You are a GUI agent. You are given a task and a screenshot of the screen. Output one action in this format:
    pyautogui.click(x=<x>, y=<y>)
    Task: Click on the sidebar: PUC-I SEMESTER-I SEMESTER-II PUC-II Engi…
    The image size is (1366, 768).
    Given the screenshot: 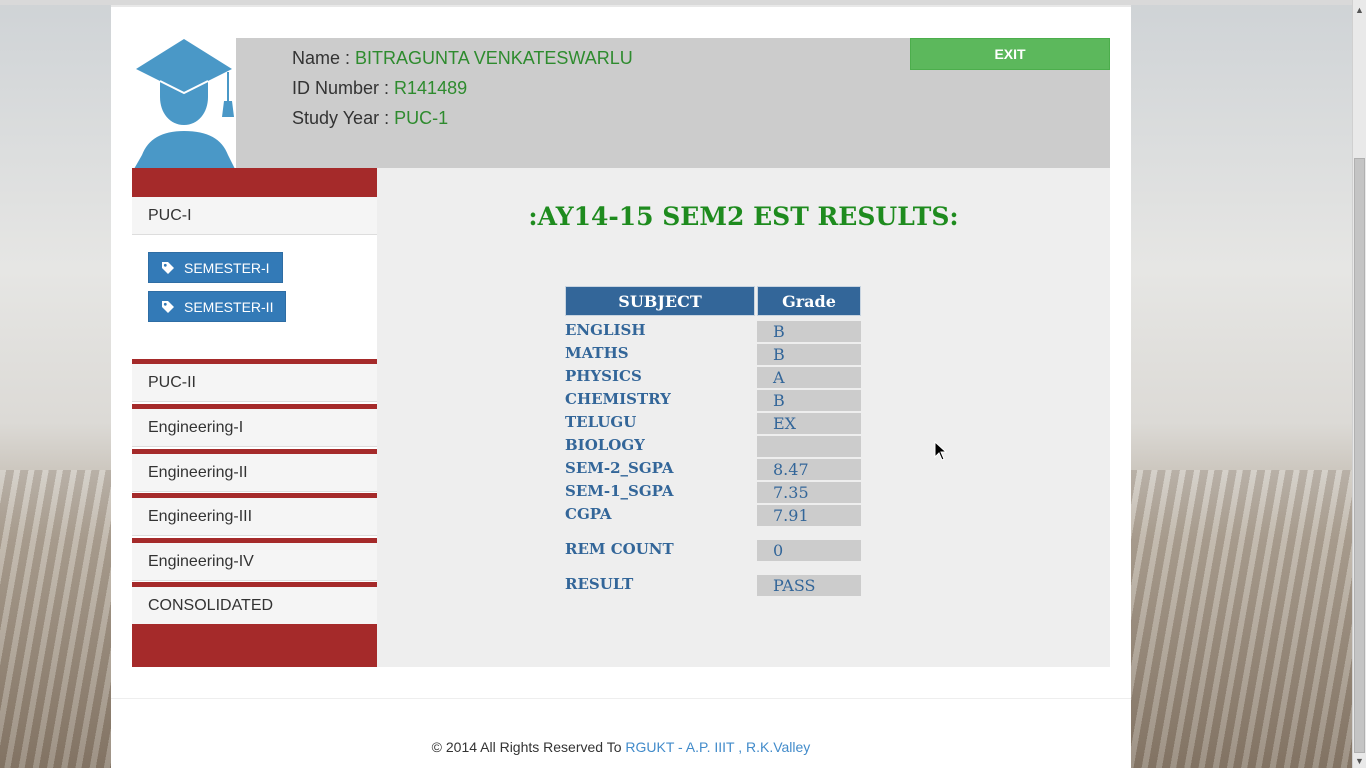 What is the action you would take?
    pyautogui.click(x=254, y=417)
    